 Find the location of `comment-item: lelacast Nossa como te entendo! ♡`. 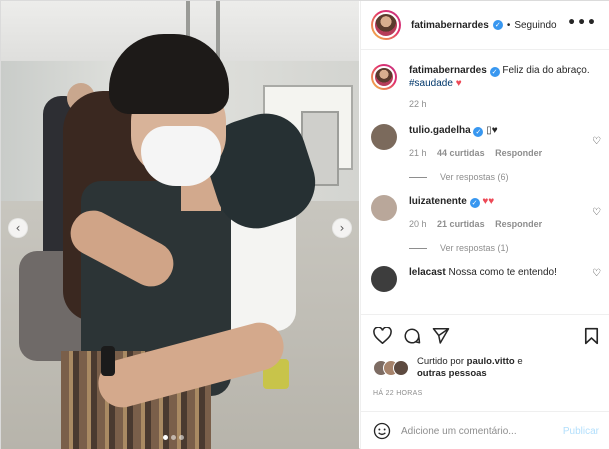

comment-item: lelacast Nossa como te entendo! ♡ is located at coordinates (486, 279).